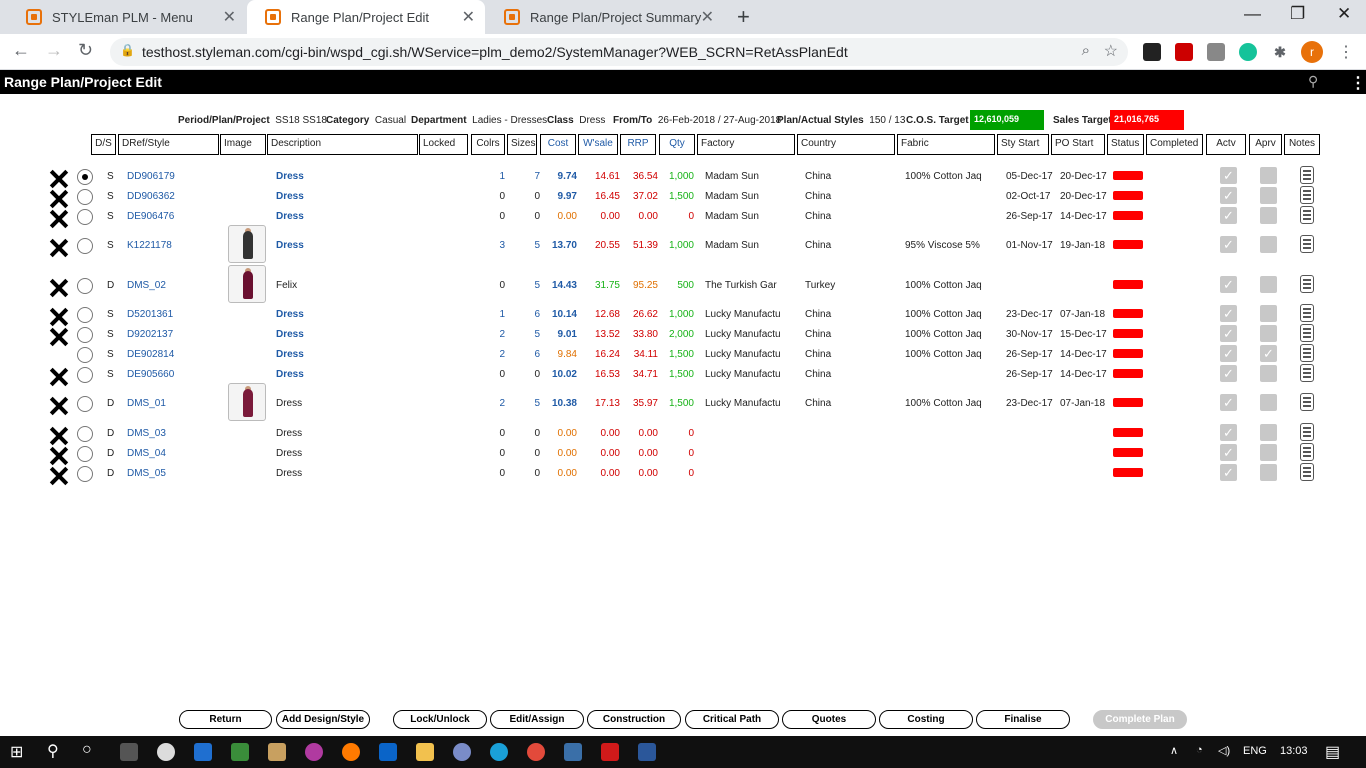  What do you see at coordinates (150, 314) in the screenshot?
I see `dref-link: D5201361` at bounding box center [150, 314].